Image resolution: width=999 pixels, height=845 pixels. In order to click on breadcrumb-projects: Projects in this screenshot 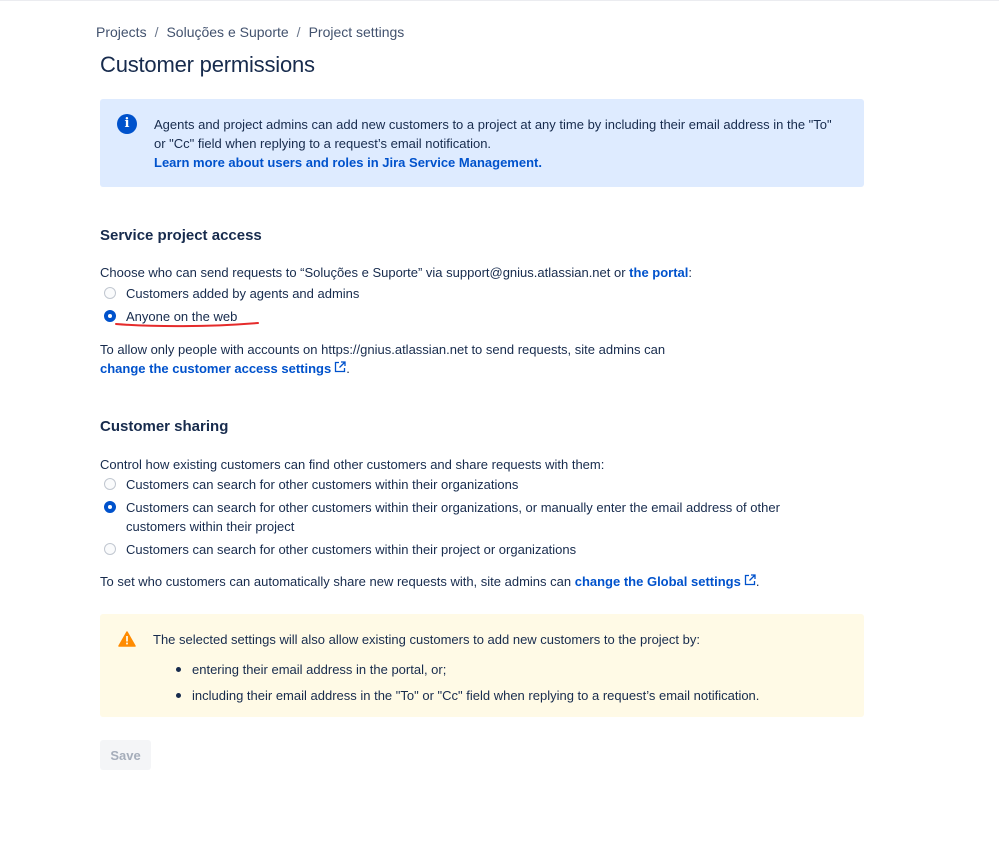, I will do `click(121, 32)`.